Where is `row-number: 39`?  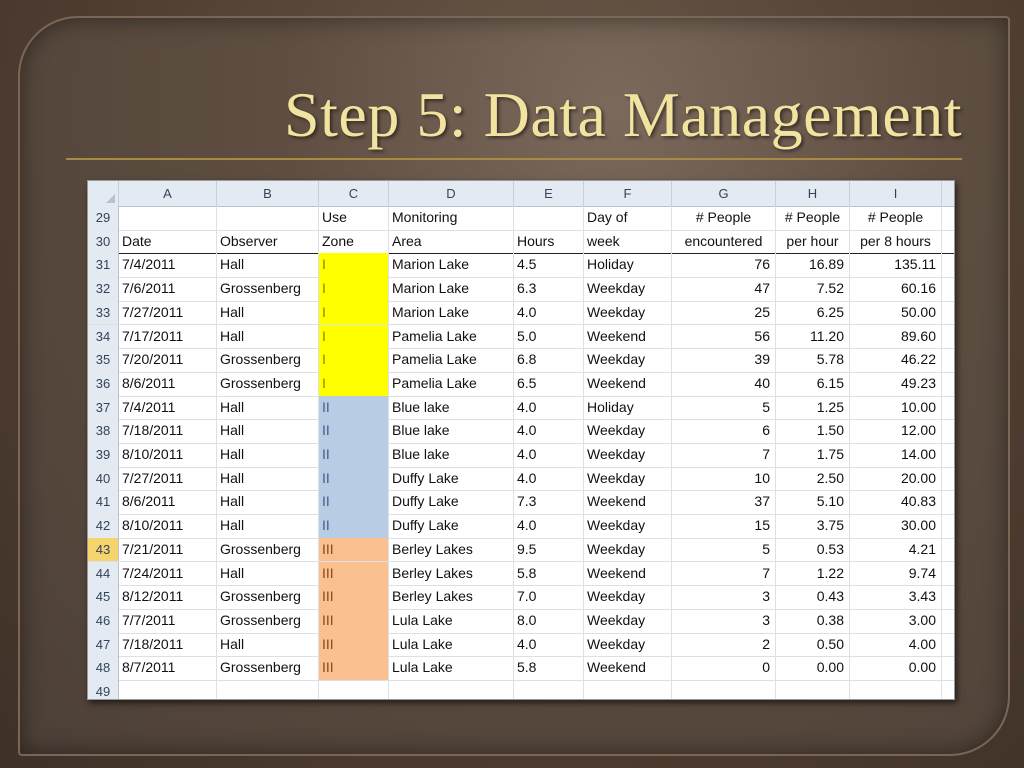
row-number: 39 is located at coordinates (103, 455).